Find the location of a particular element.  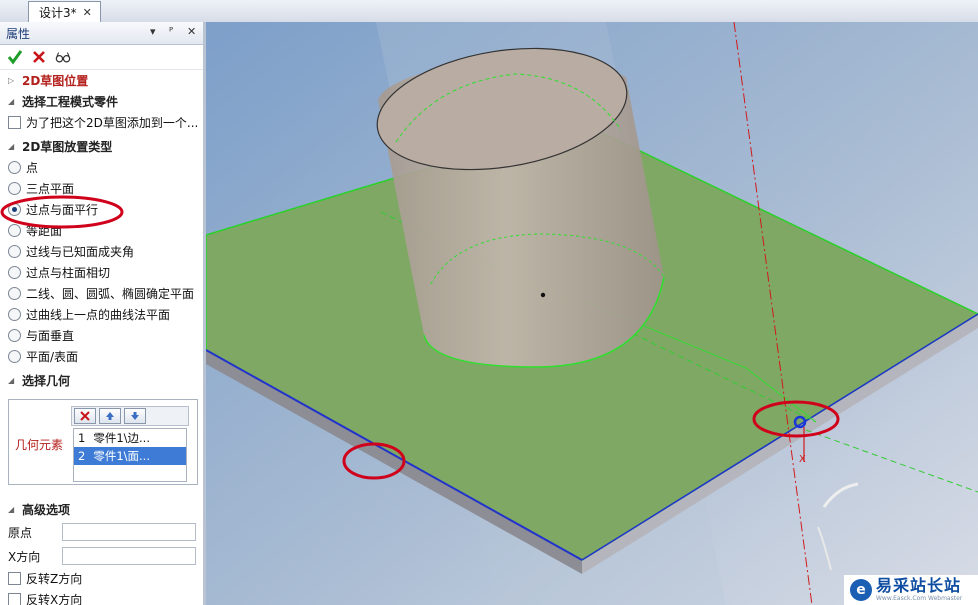

origin-input is located at coordinates (129, 532).